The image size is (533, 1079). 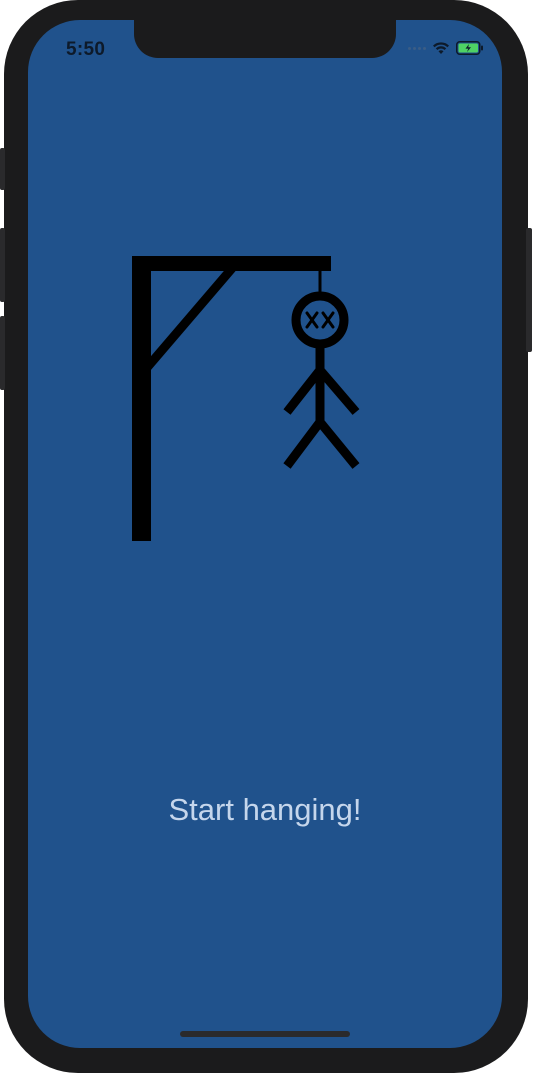 What do you see at coordinates (265, 810) in the screenshot?
I see `start-hanging-label: Start hanging!` at bounding box center [265, 810].